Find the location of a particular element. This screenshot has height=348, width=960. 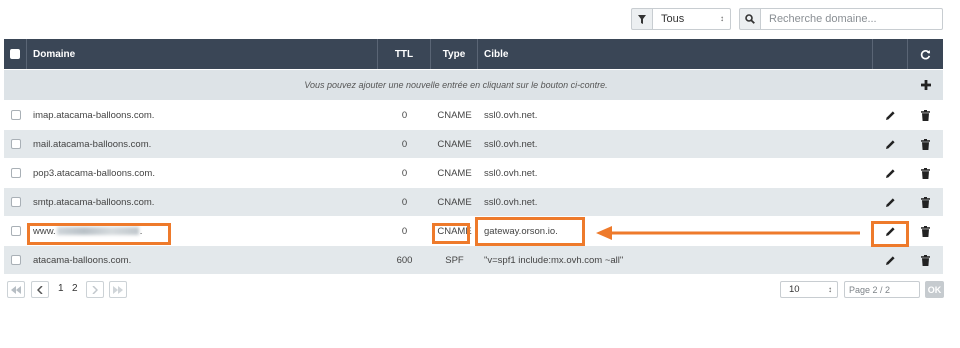

per-page-value: 10 is located at coordinates (794, 289).